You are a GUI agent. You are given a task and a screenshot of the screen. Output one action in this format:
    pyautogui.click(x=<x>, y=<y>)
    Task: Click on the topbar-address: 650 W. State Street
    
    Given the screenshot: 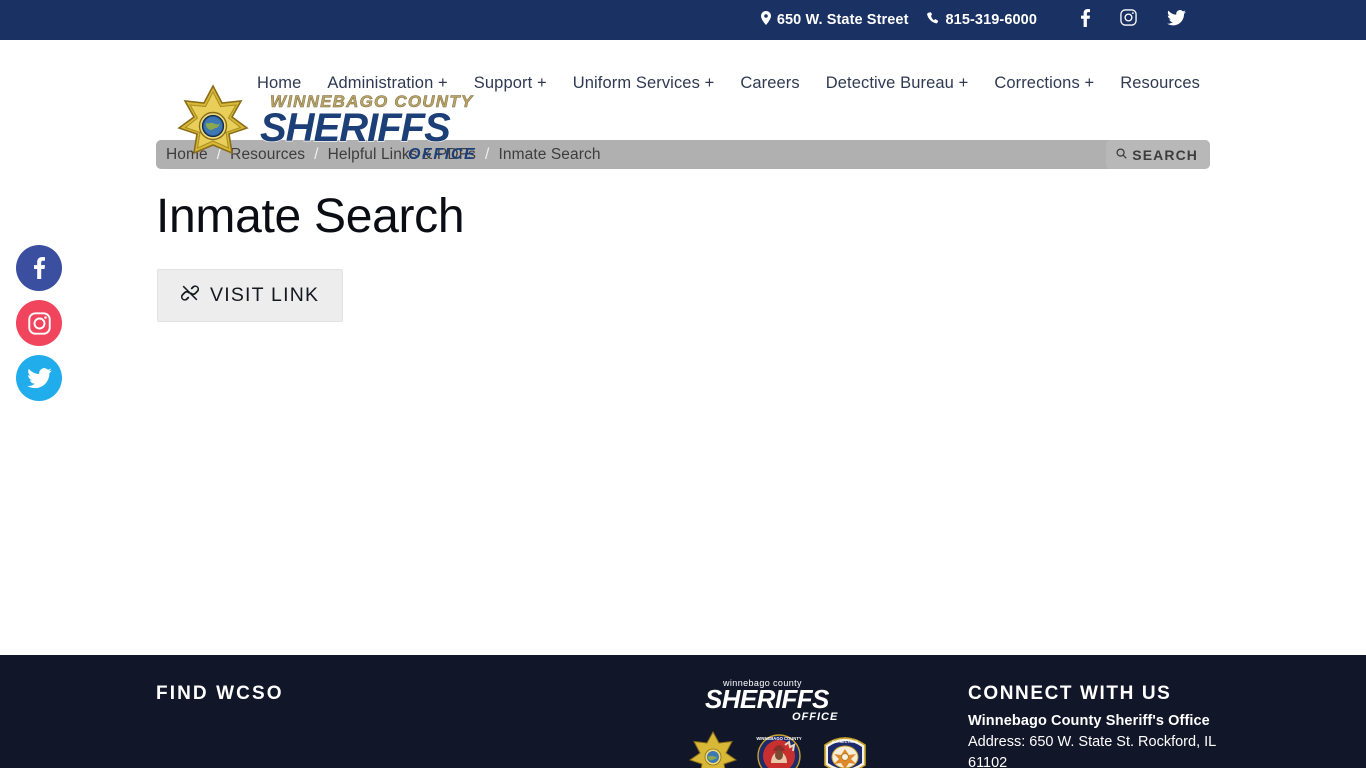 What is the action you would take?
    pyautogui.click(x=834, y=20)
    